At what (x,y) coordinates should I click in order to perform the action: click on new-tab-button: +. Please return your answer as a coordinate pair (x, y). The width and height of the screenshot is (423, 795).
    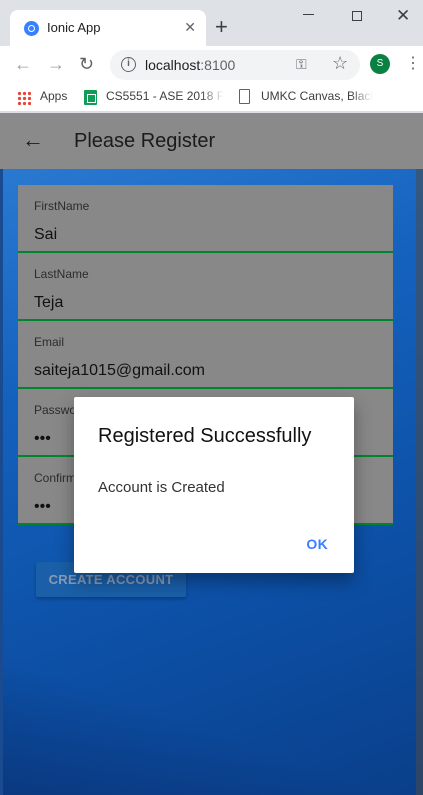
    Looking at the image, I should click on (221, 27).